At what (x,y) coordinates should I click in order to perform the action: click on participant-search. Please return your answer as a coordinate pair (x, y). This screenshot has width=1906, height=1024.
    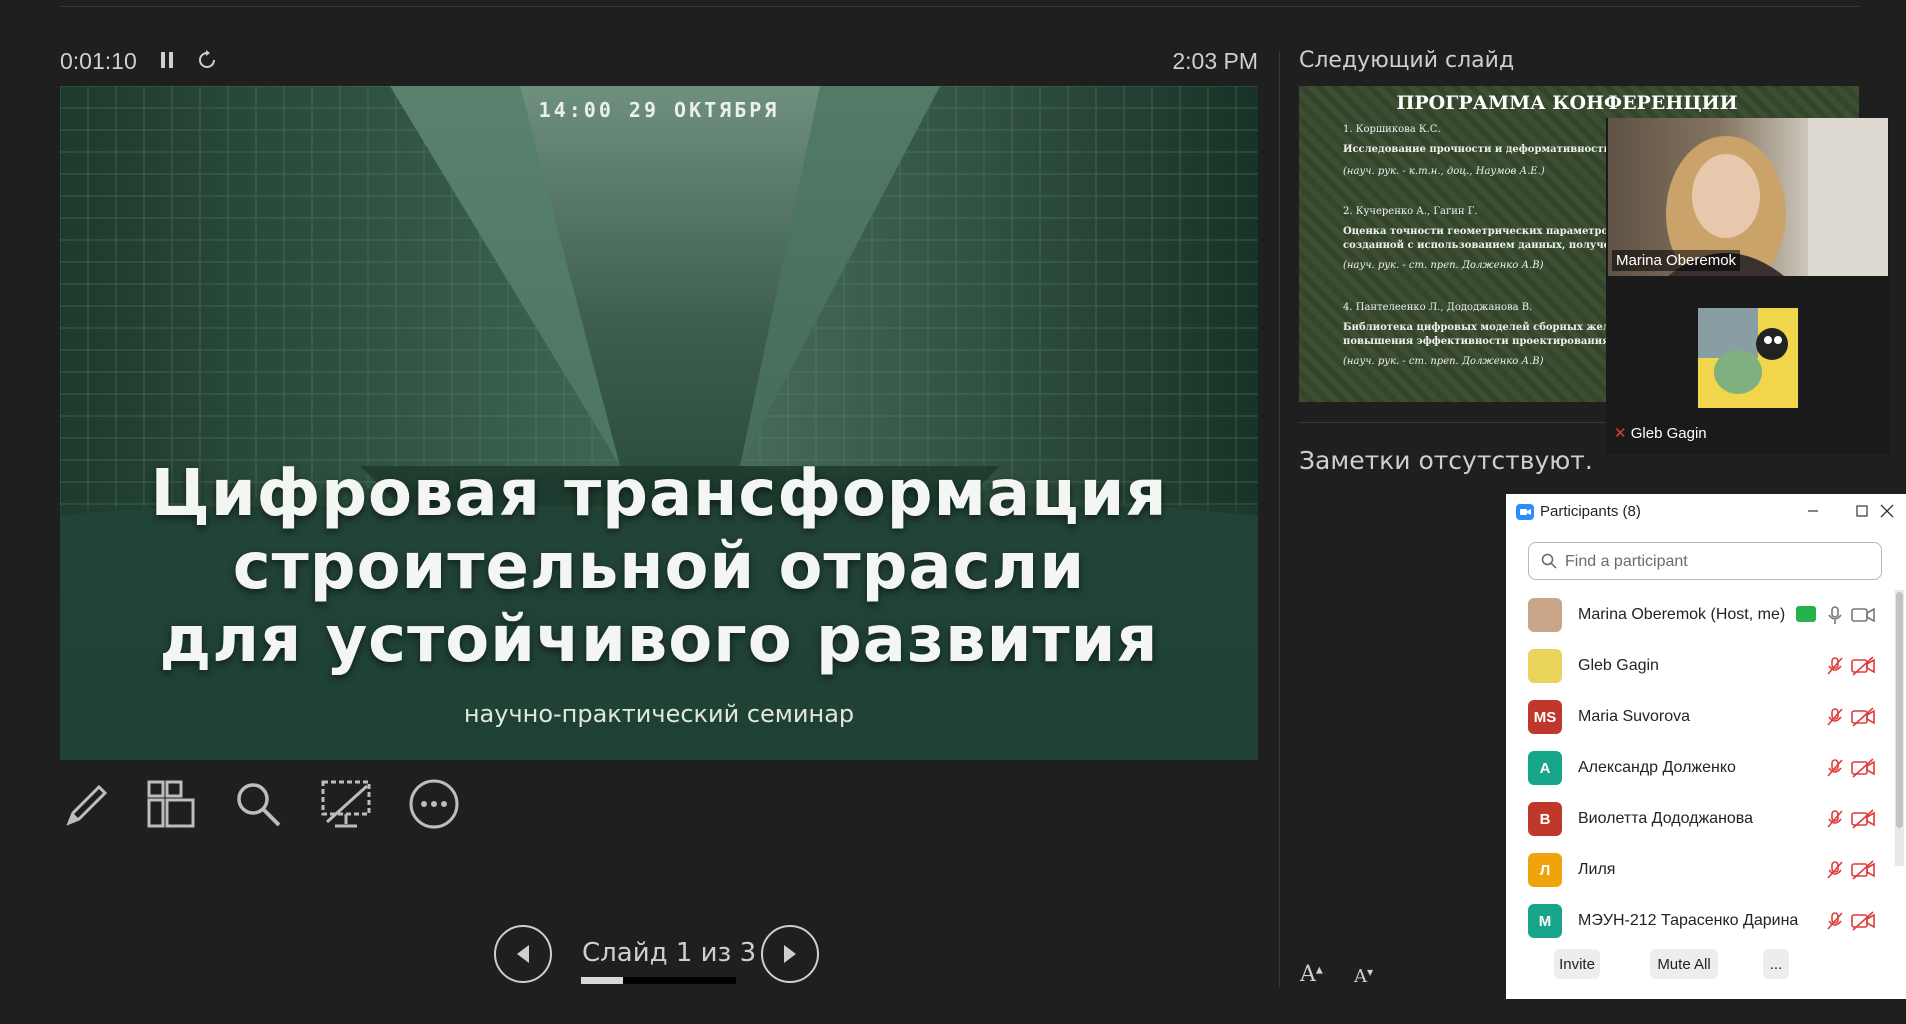
    Looking at the image, I should click on (1705, 561).